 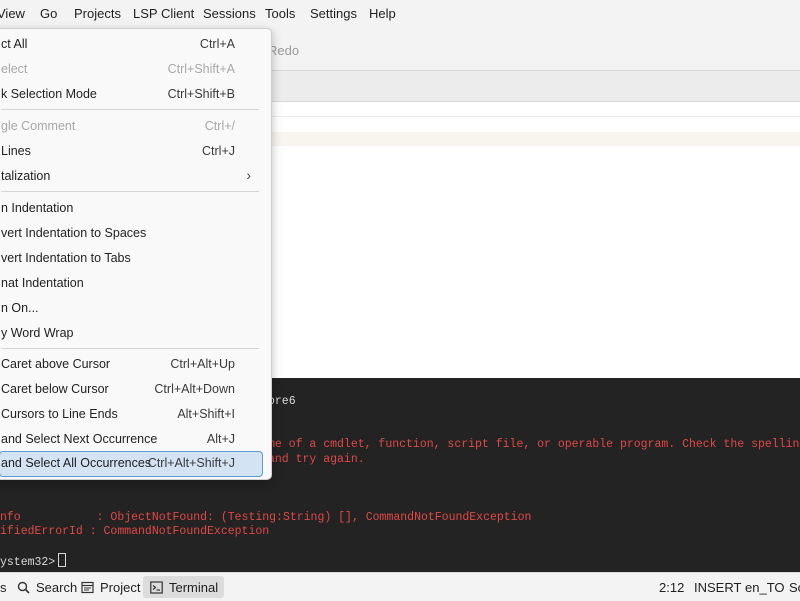 I want to click on menu-item-label: Caret above Cursor, so click(x=56, y=364).